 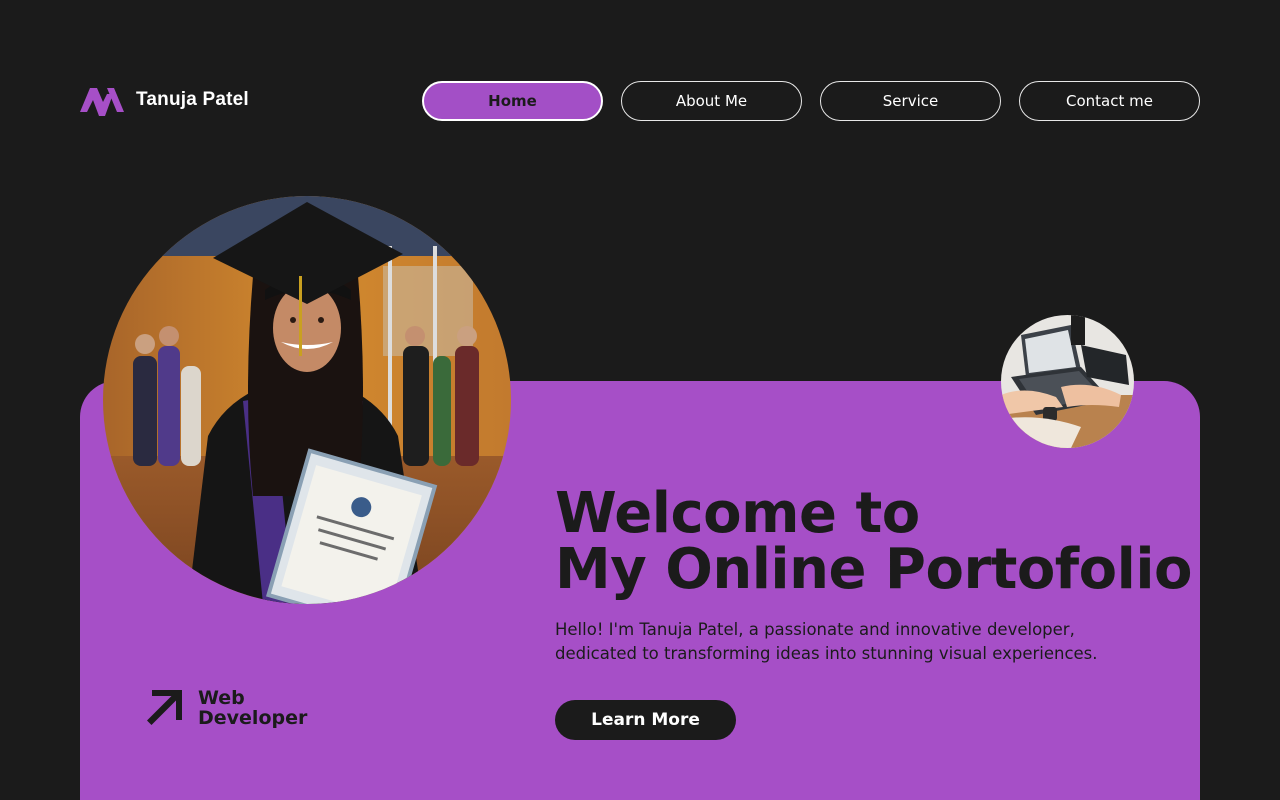 I want to click on brand: Tanuja Patel, so click(x=164, y=100).